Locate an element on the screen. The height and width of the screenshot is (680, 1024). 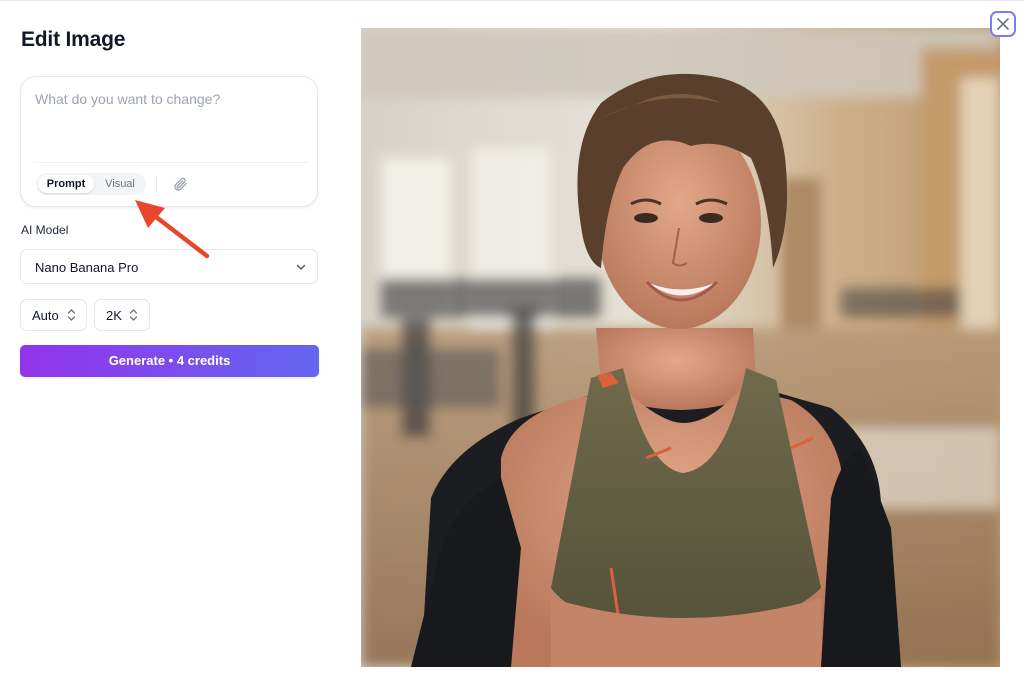
prompt-divider is located at coordinates (171, 162).